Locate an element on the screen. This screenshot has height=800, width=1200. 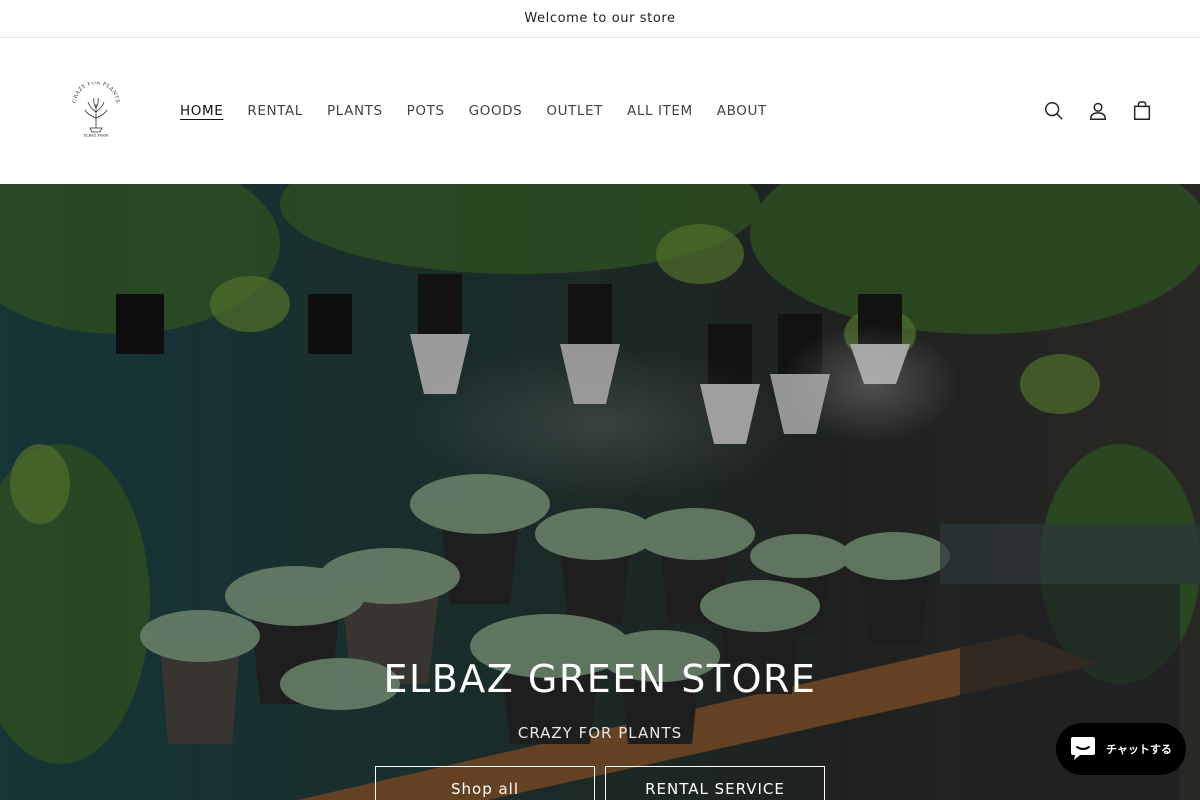
announcement-bar: Welcome to our store is located at coordinates (600, 19).